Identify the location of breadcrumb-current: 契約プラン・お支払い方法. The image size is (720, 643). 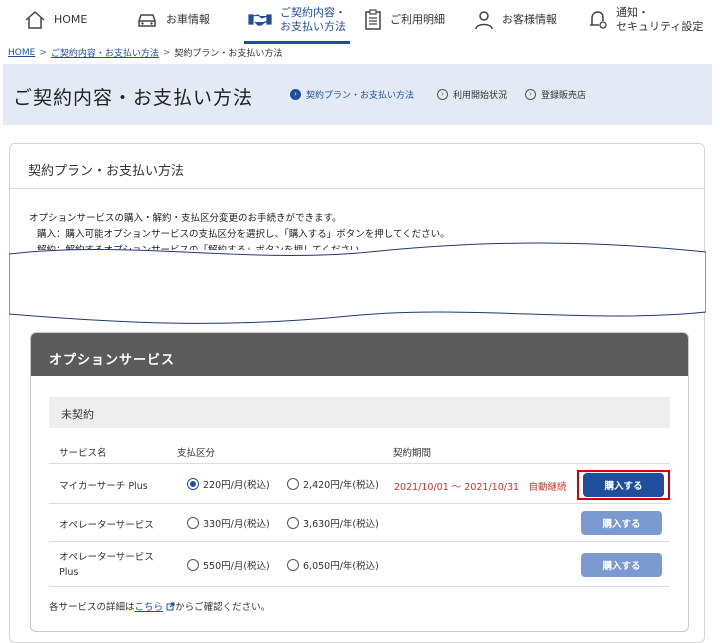
(228, 54).